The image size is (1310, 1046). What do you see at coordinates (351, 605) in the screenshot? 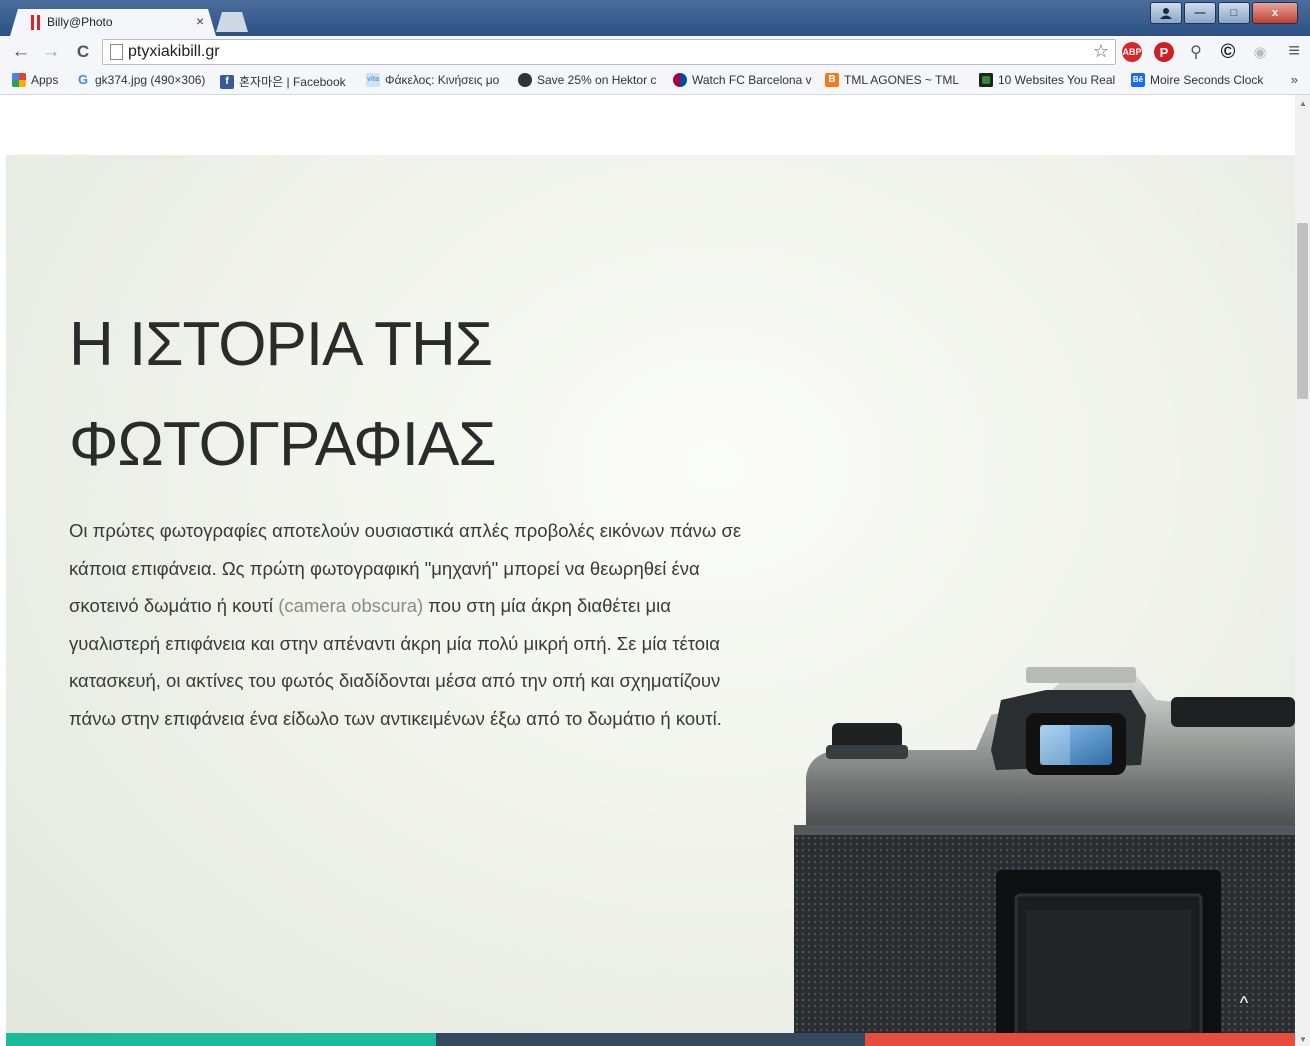
I see `camera-obscura-term: (camera obscura)` at bounding box center [351, 605].